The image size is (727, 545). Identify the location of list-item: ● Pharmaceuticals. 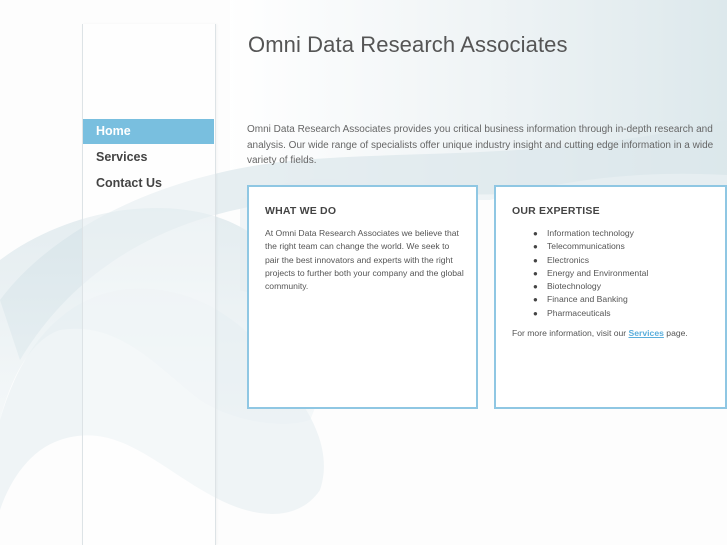
(590, 313).